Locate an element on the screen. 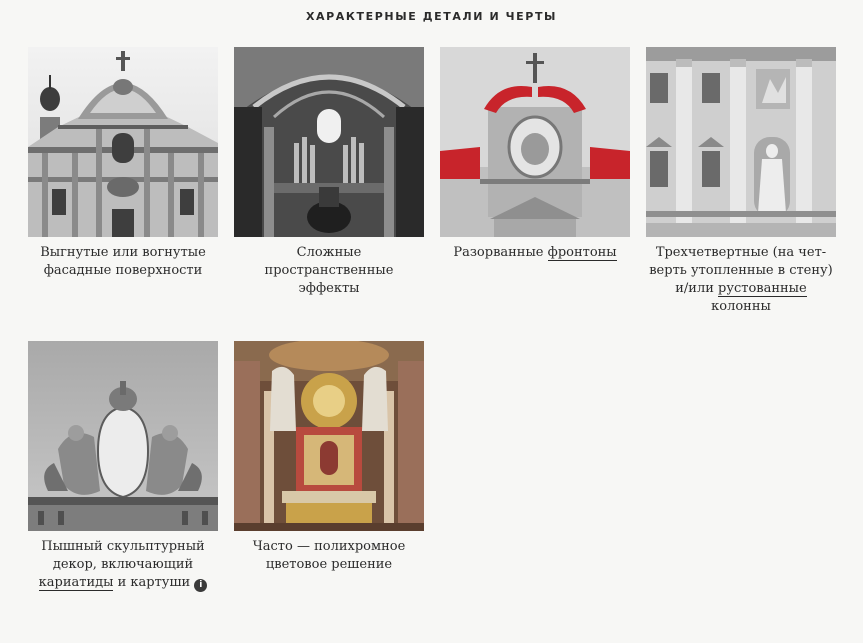 The width and height of the screenshot is (863, 643). caption-line: эффекты is located at coordinates (329, 288).